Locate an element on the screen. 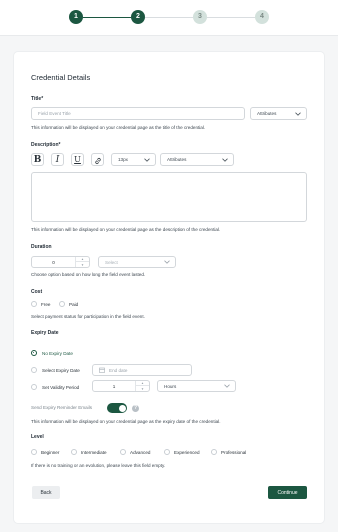 This screenshot has width=338, height=532. underline-icon: U is located at coordinates (77, 159).